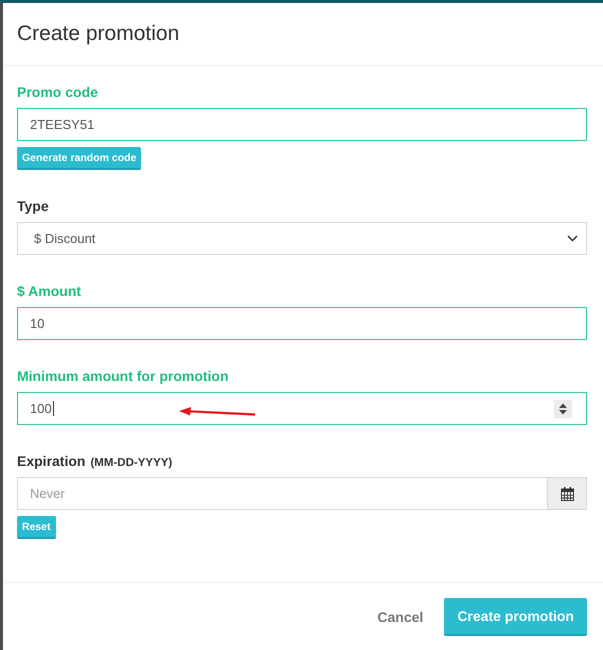  Describe the element at coordinates (49, 291) in the screenshot. I see `field-label: $ Amount` at that location.